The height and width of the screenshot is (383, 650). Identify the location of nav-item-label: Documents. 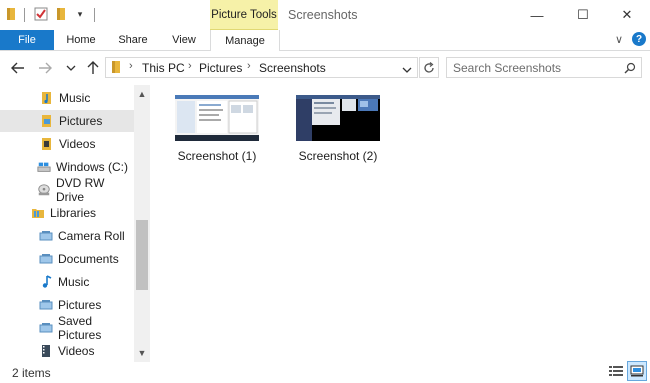
(88, 259).